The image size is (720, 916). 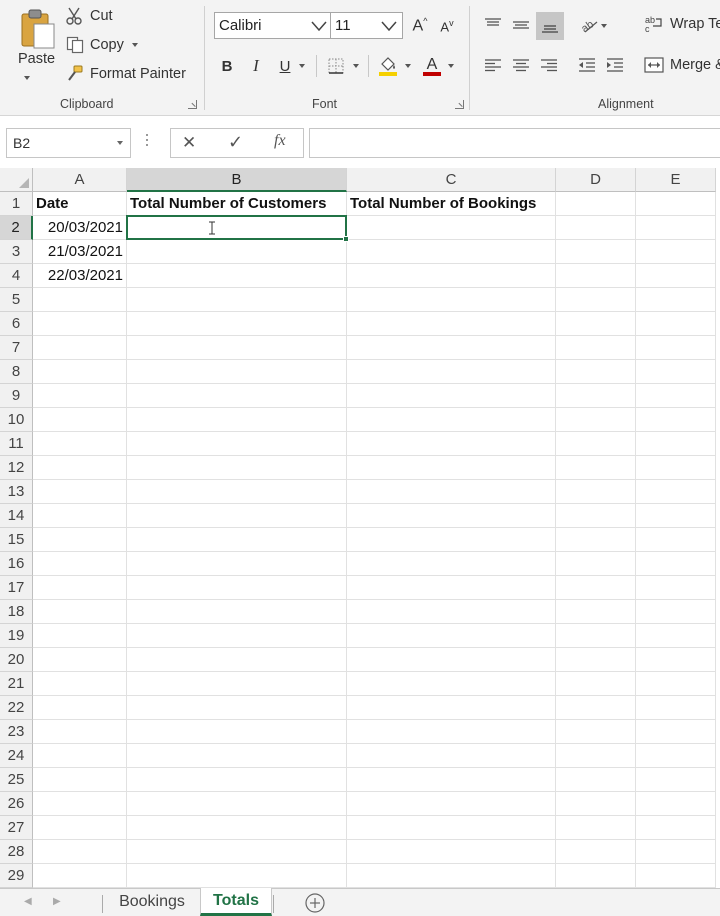 What do you see at coordinates (676, 828) in the screenshot?
I see `cell-e27` at bounding box center [676, 828].